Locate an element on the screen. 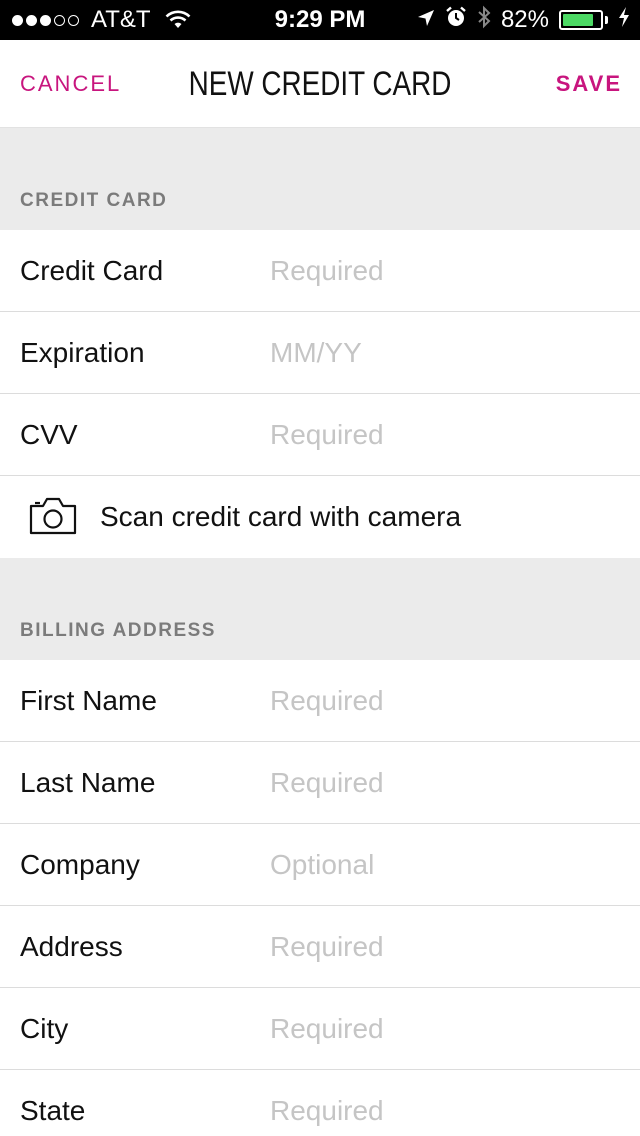  expiration-input is located at coordinates (445, 353).